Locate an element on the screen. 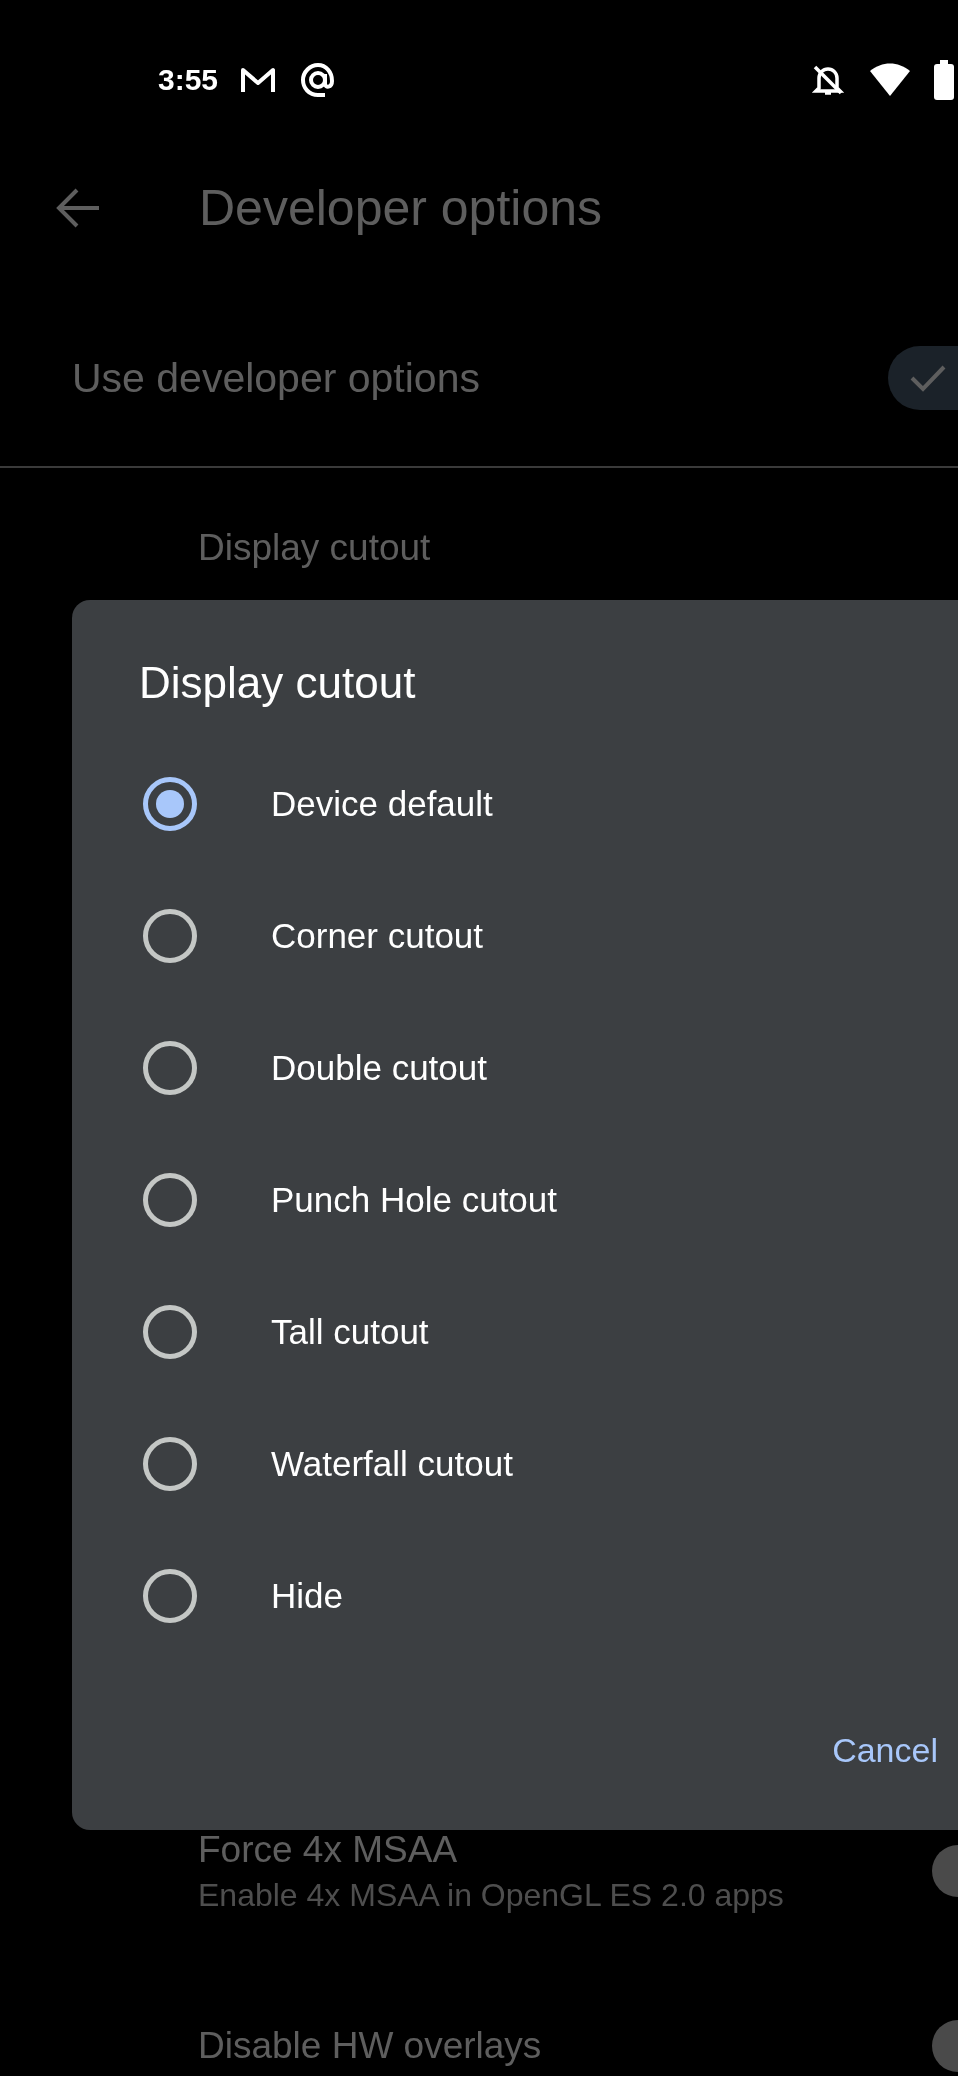 This screenshot has width=958, height=2076. page-title: Developer options is located at coordinates (401, 208).